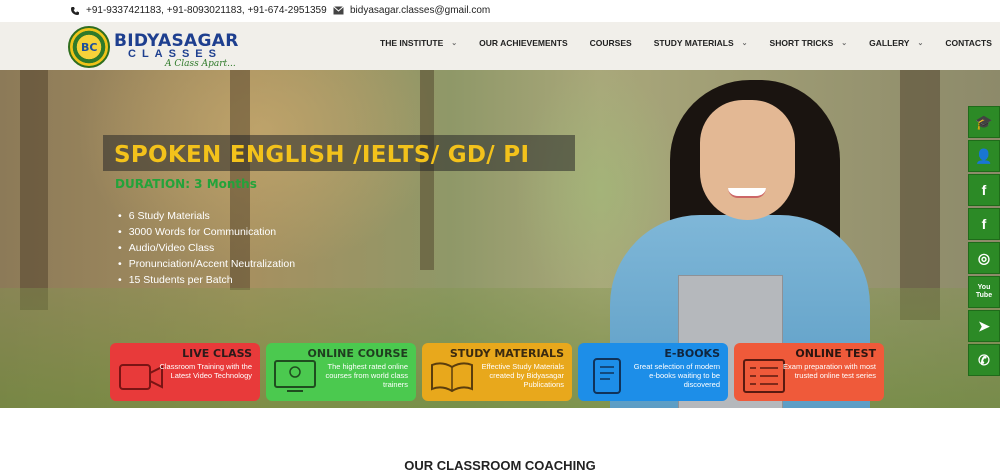 The width and height of the screenshot is (1000, 474). I want to click on list-item: Pronunciation/Accent Neutralization, so click(206, 264).